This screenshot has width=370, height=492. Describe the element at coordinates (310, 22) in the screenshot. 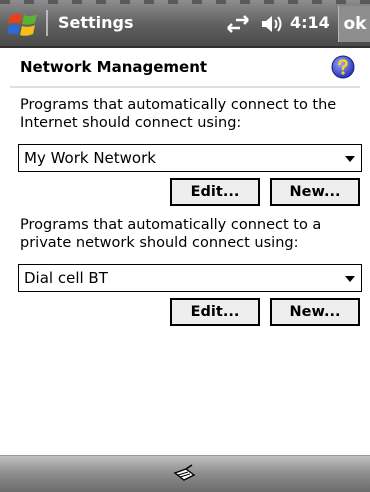

I see `clock: 4:14` at that location.